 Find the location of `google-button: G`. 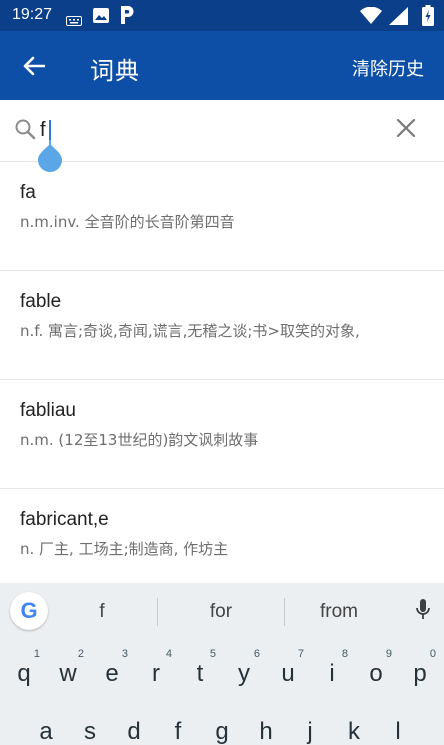

google-button: G is located at coordinates (29, 611).